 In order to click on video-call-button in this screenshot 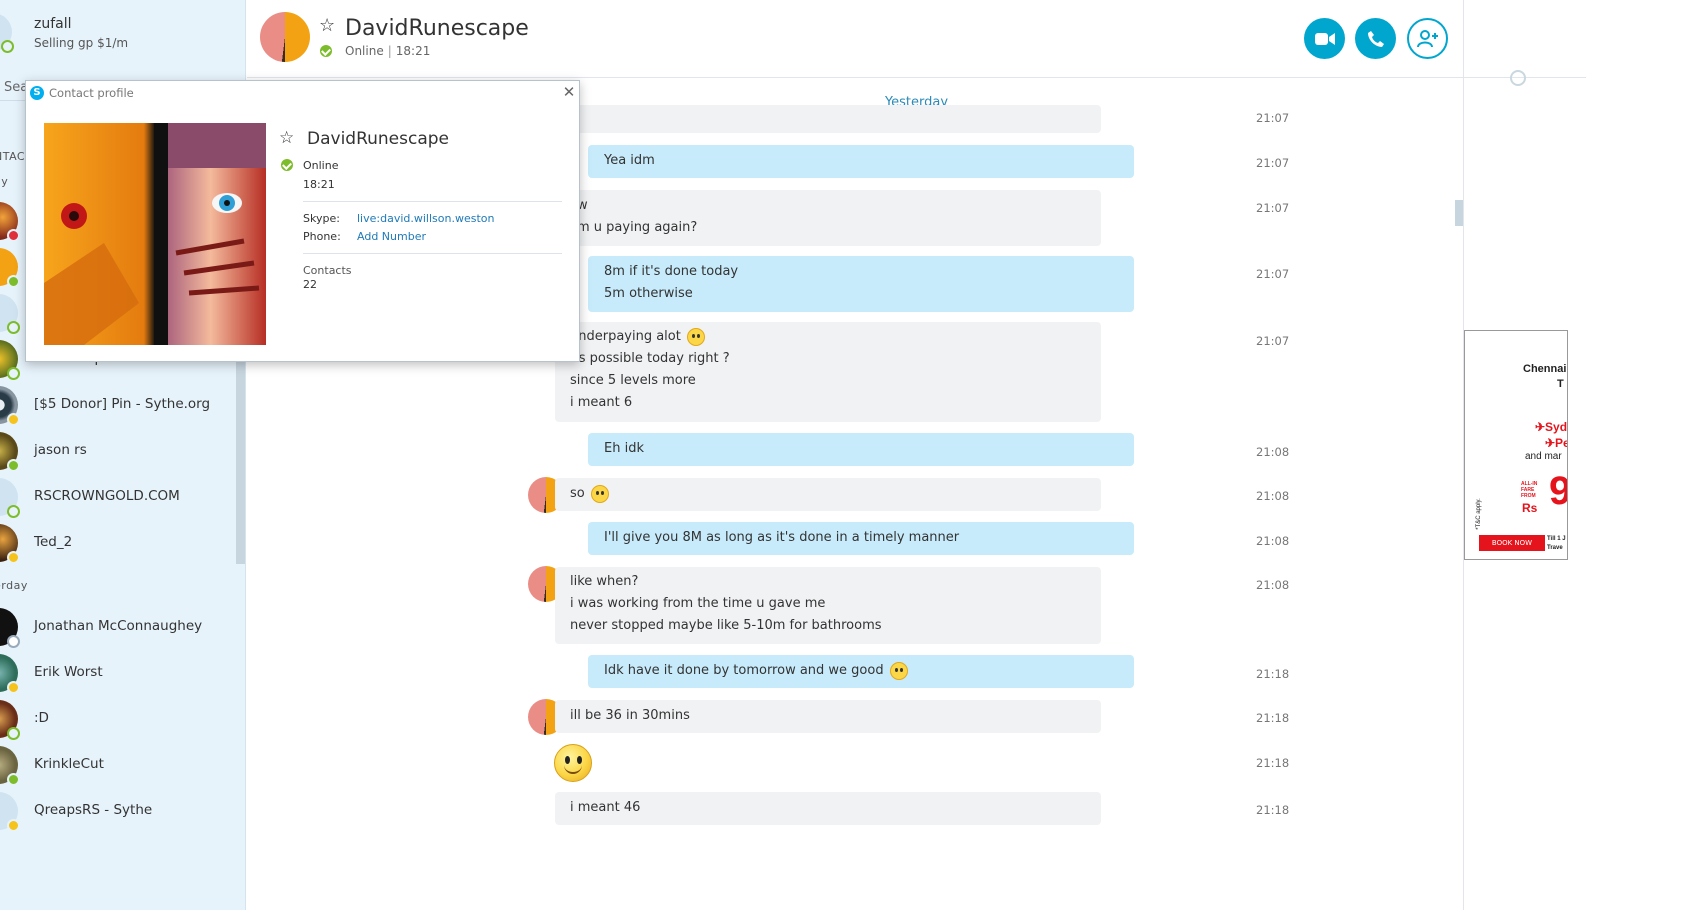, I will do `click(1324, 38)`.